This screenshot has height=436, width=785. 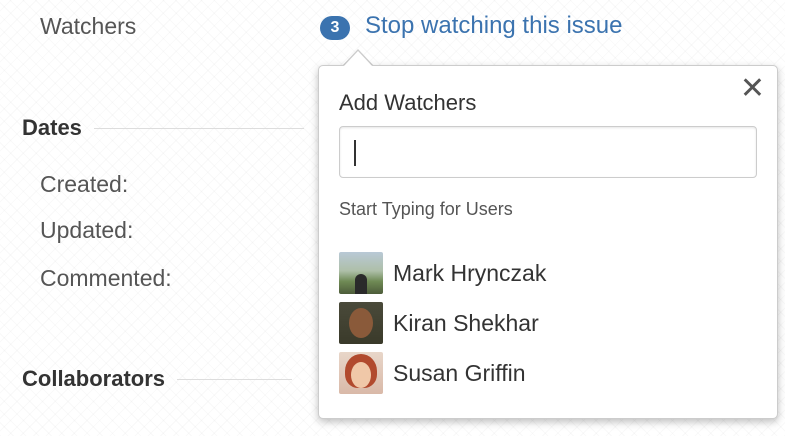 What do you see at coordinates (84, 184) in the screenshot?
I see `created-label: Created:` at bounding box center [84, 184].